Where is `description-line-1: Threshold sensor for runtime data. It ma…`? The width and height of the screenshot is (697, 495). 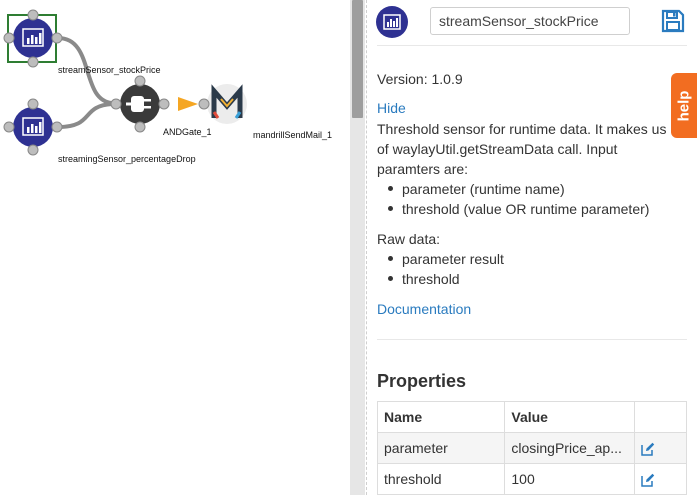 description-line-1: Threshold sensor for runtime data. It ma… is located at coordinates (522, 129).